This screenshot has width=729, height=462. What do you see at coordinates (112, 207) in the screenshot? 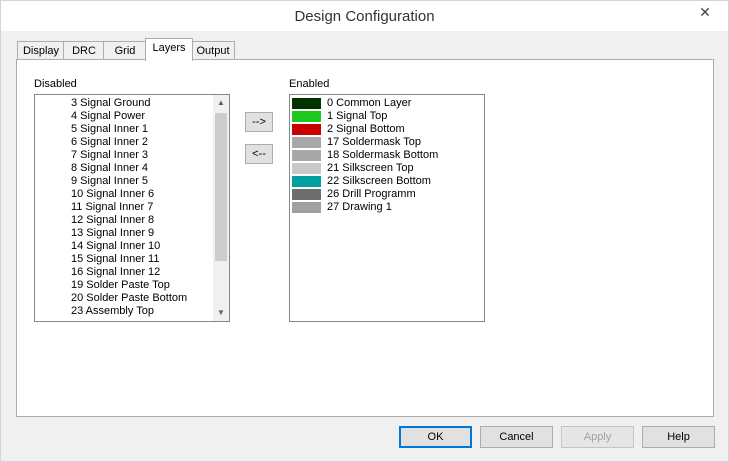
I see `disabled-layer-item: 11 Signal Inner 7` at bounding box center [112, 207].